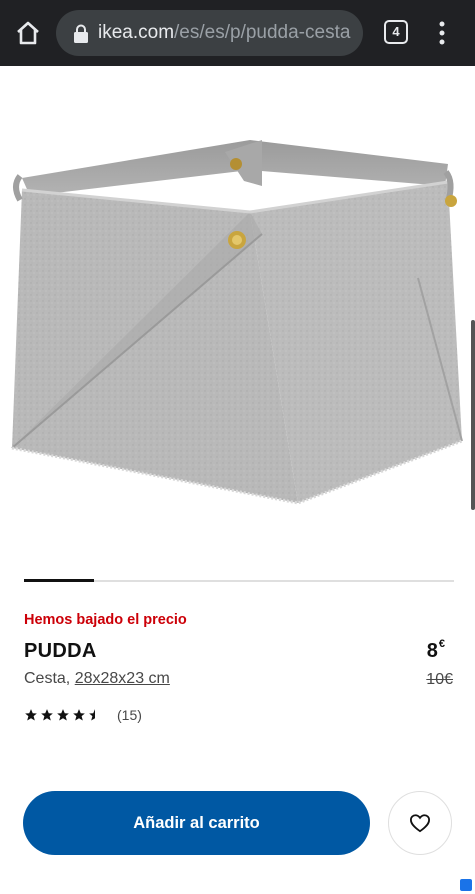 The height and width of the screenshot is (894, 475). I want to click on lock-icon, so click(81, 34).